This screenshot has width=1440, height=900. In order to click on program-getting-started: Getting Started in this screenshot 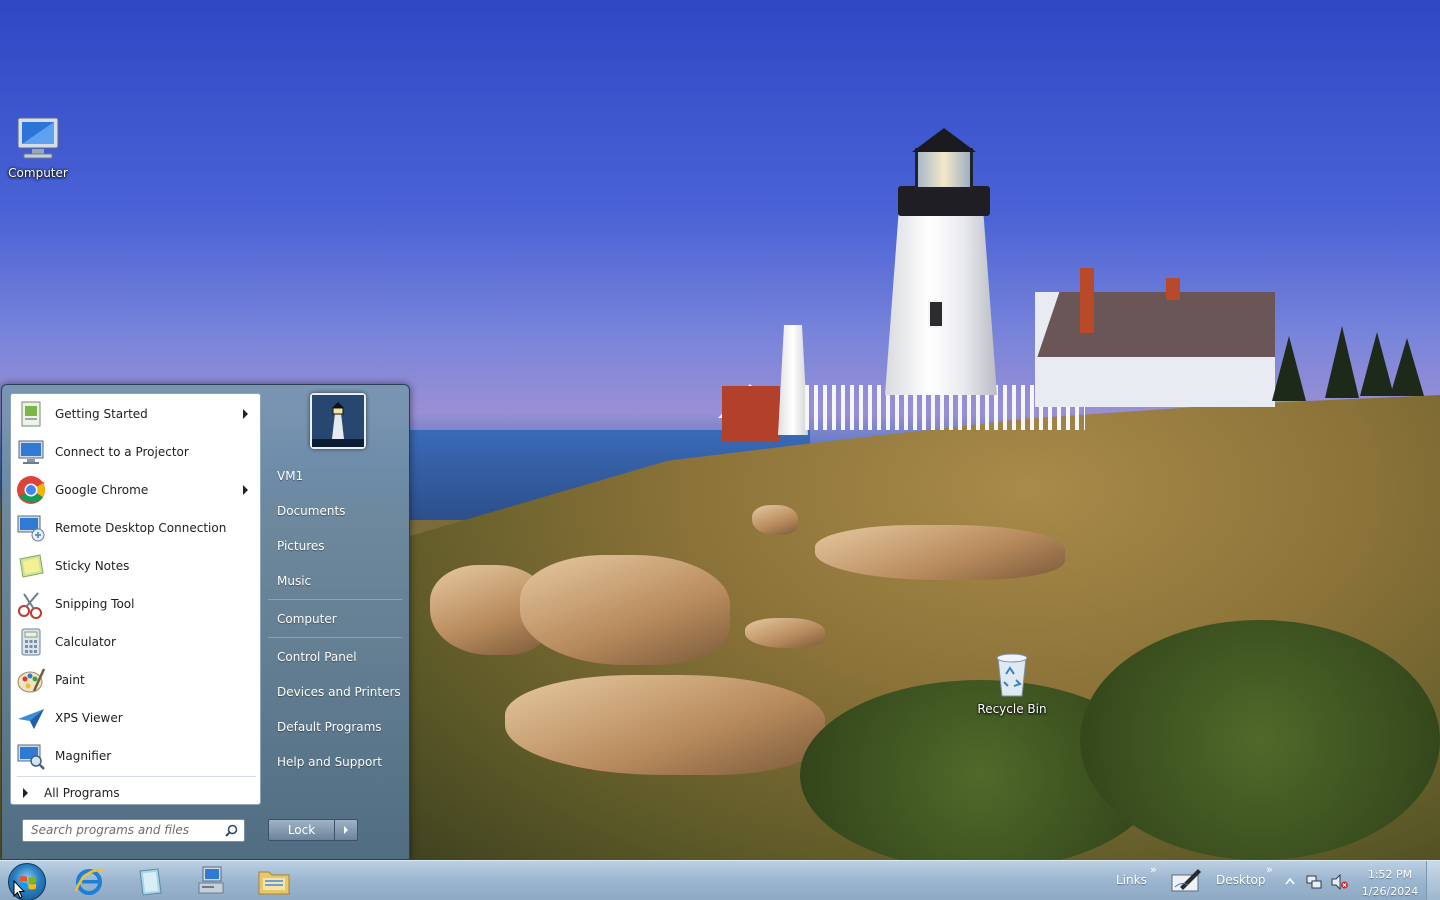, I will do `click(135, 414)`.